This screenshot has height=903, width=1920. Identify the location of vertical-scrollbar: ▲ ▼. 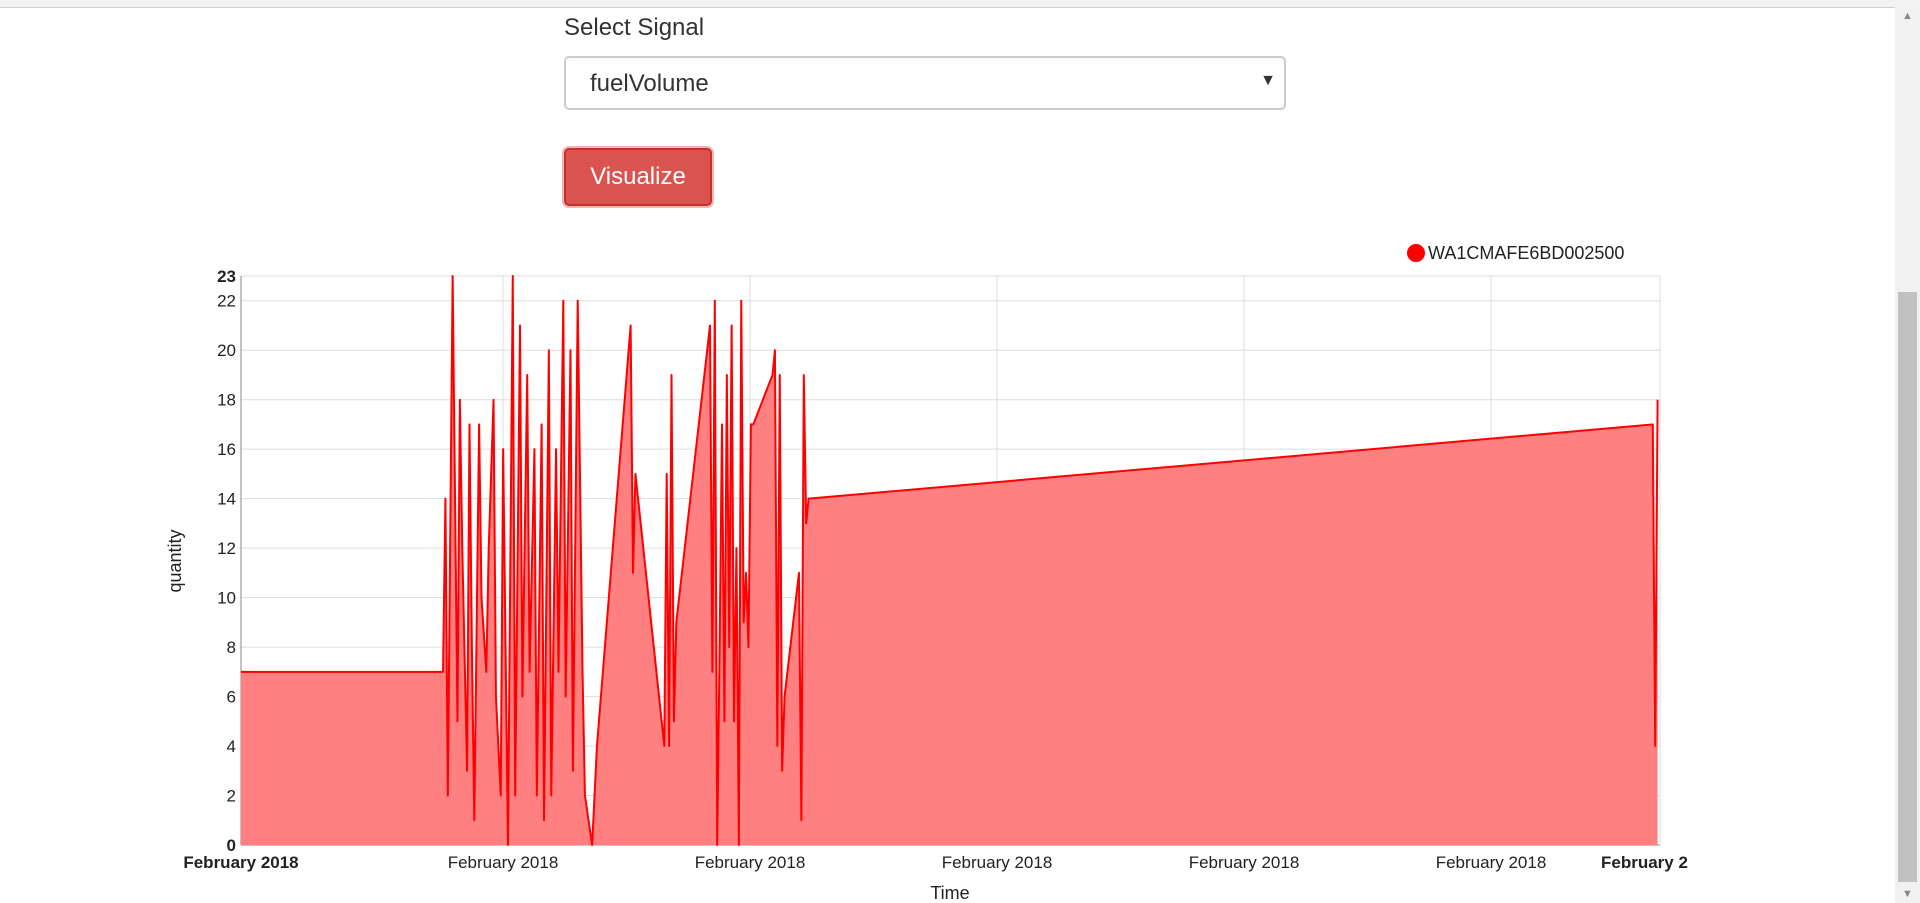
(1907, 455).